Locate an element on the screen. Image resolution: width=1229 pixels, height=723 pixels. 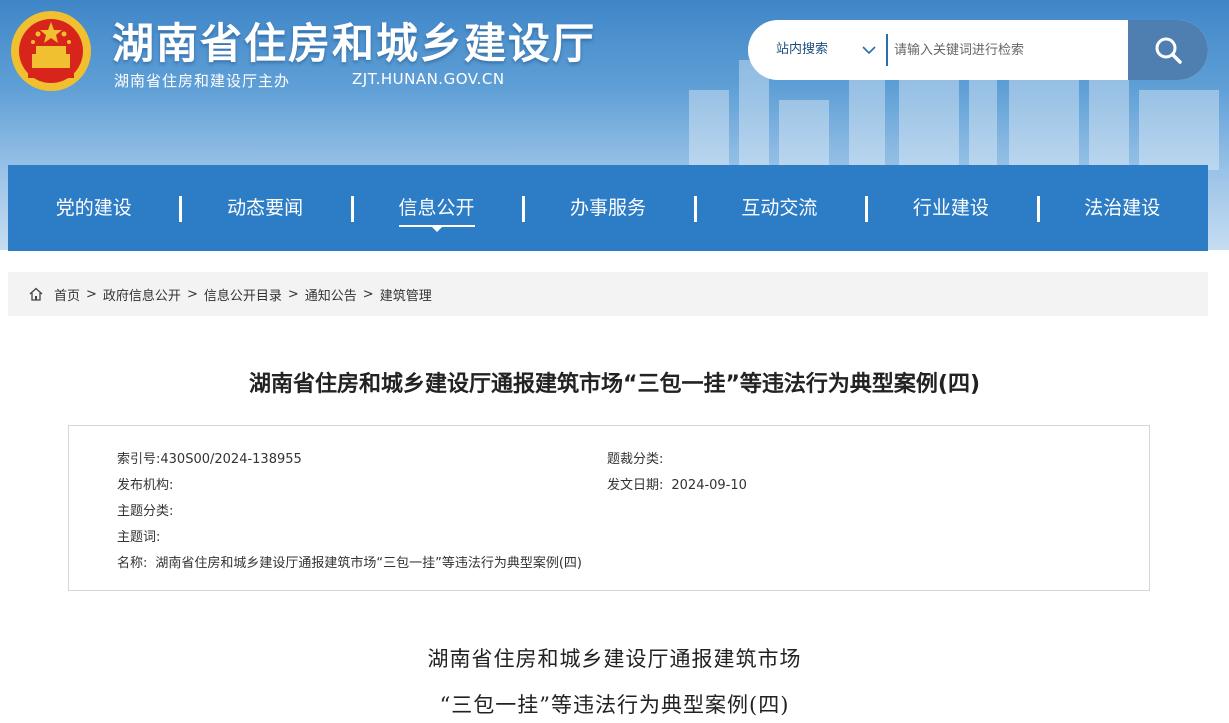
meta-keywords: 主题词: is located at coordinates (142, 535).